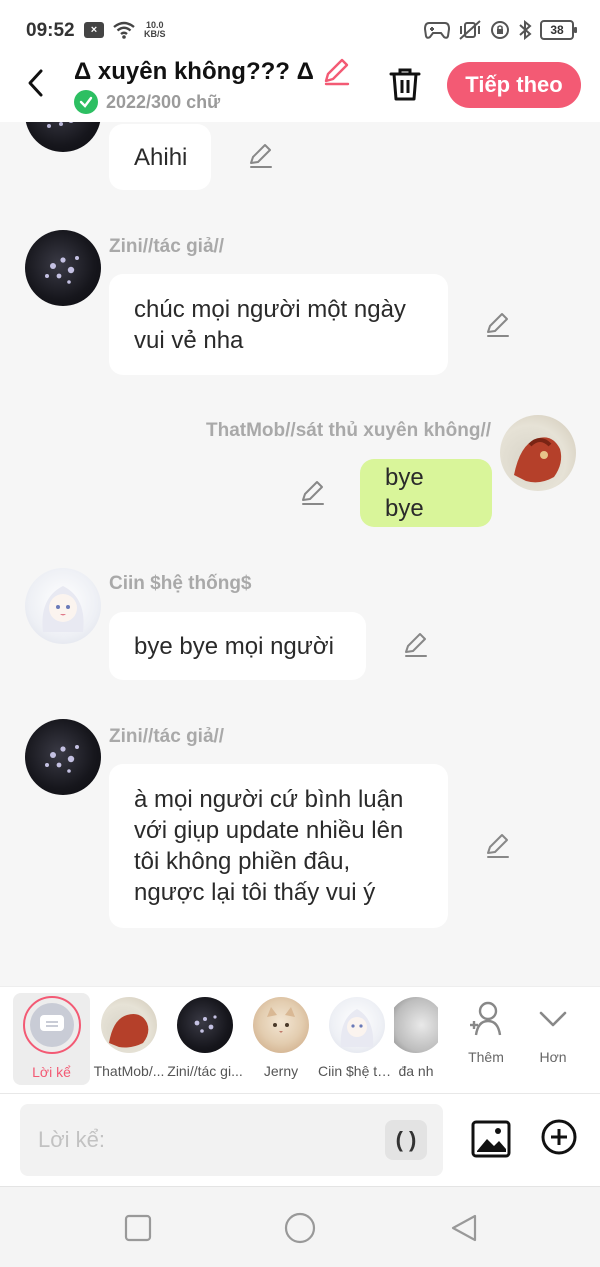 The width and height of the screenshot is (600, 1267). What do you see at coordinates (553, 1019) in the screenshot?
I see `chevron-down-icon` at bounding box center [553, 1019].